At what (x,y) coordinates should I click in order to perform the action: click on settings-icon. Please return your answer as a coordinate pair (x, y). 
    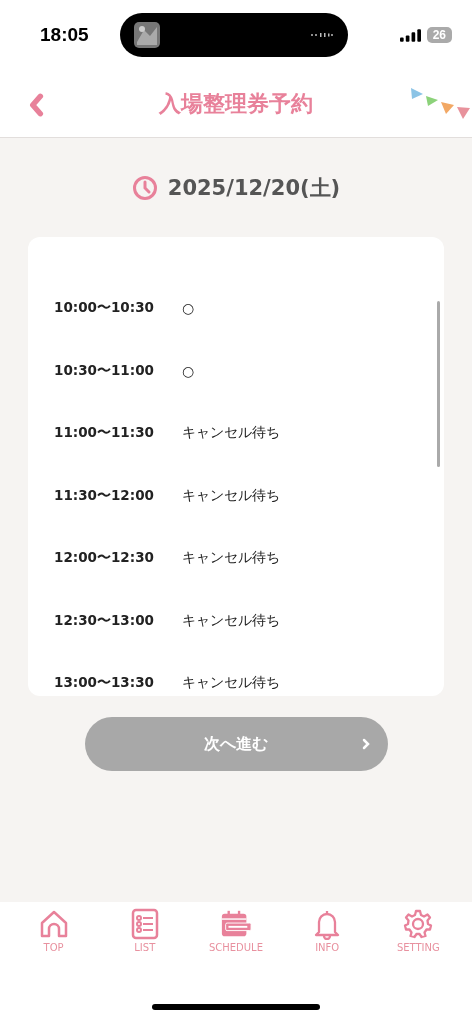
    Looking at the image, I should click on (418, 924).